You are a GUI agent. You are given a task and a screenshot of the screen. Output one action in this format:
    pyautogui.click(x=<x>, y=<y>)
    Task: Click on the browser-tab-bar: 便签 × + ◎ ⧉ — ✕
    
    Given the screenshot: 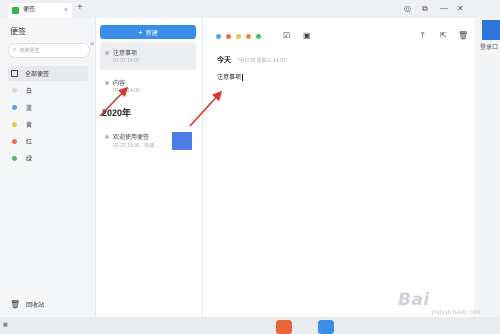 What is the action you would take?
    pyautogui.click(x=250, y=9)
    